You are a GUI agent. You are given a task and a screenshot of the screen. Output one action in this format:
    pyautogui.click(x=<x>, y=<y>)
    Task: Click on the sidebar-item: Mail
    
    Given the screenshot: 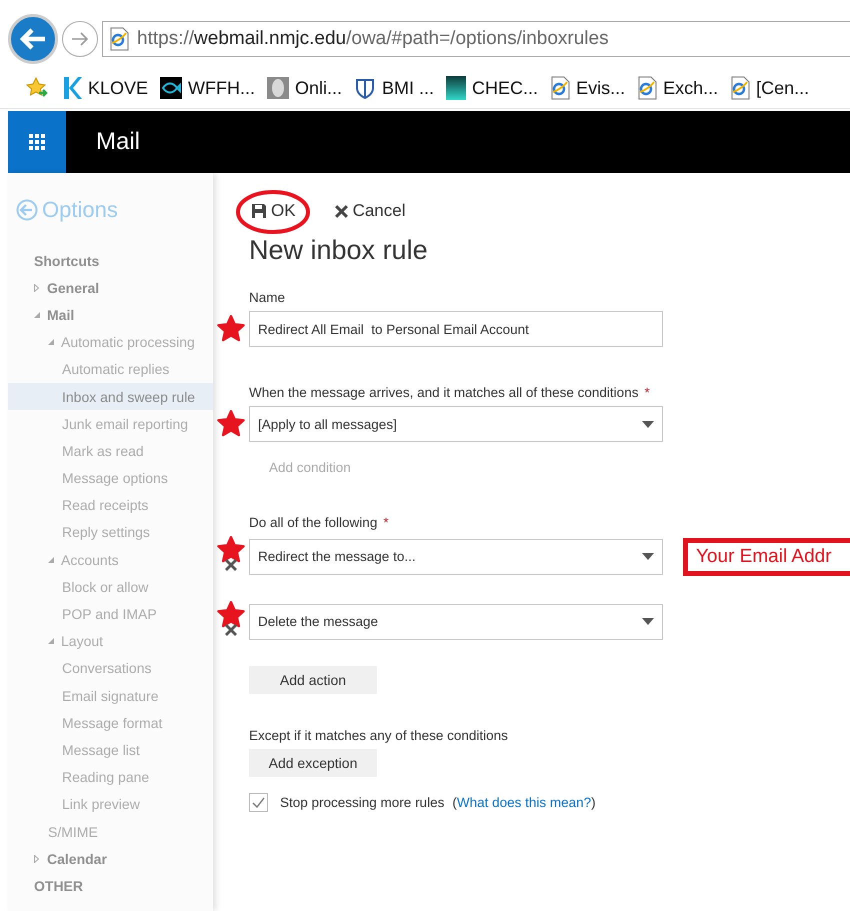 What is the action you would take?
    pyautogui.click(x=110, y=315)
    